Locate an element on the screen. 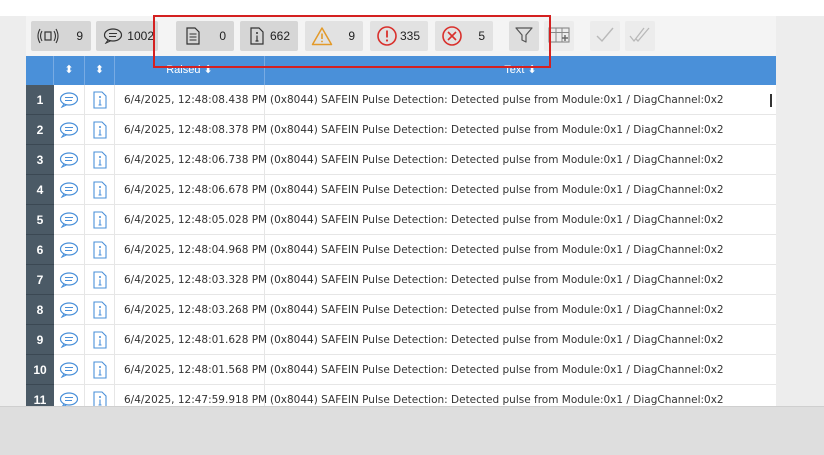  info-filter-button: 662 is located at coordinates (269, 36).